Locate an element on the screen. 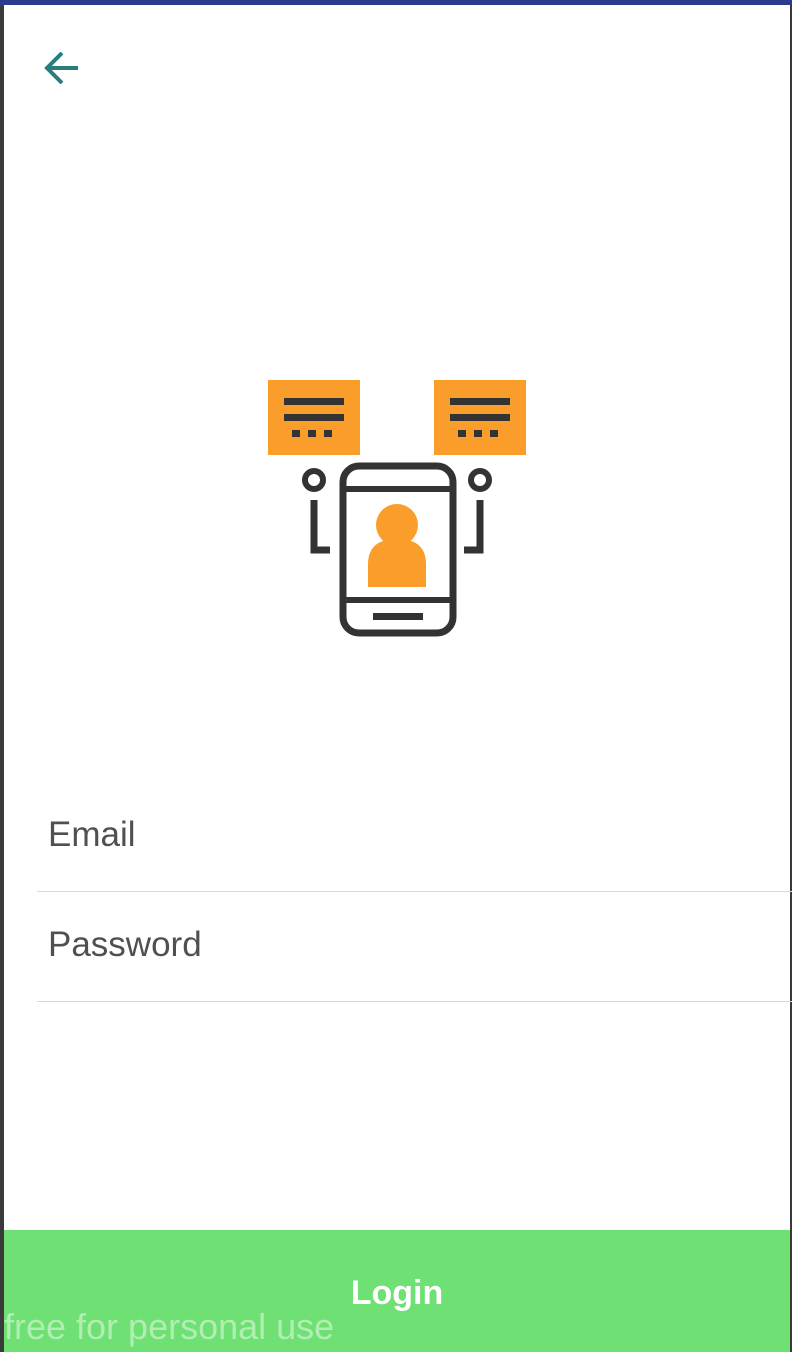 Image resolution: width=792 pixels, height=1352 pixels. login-button: Login is located at coordinates (397, 1291).